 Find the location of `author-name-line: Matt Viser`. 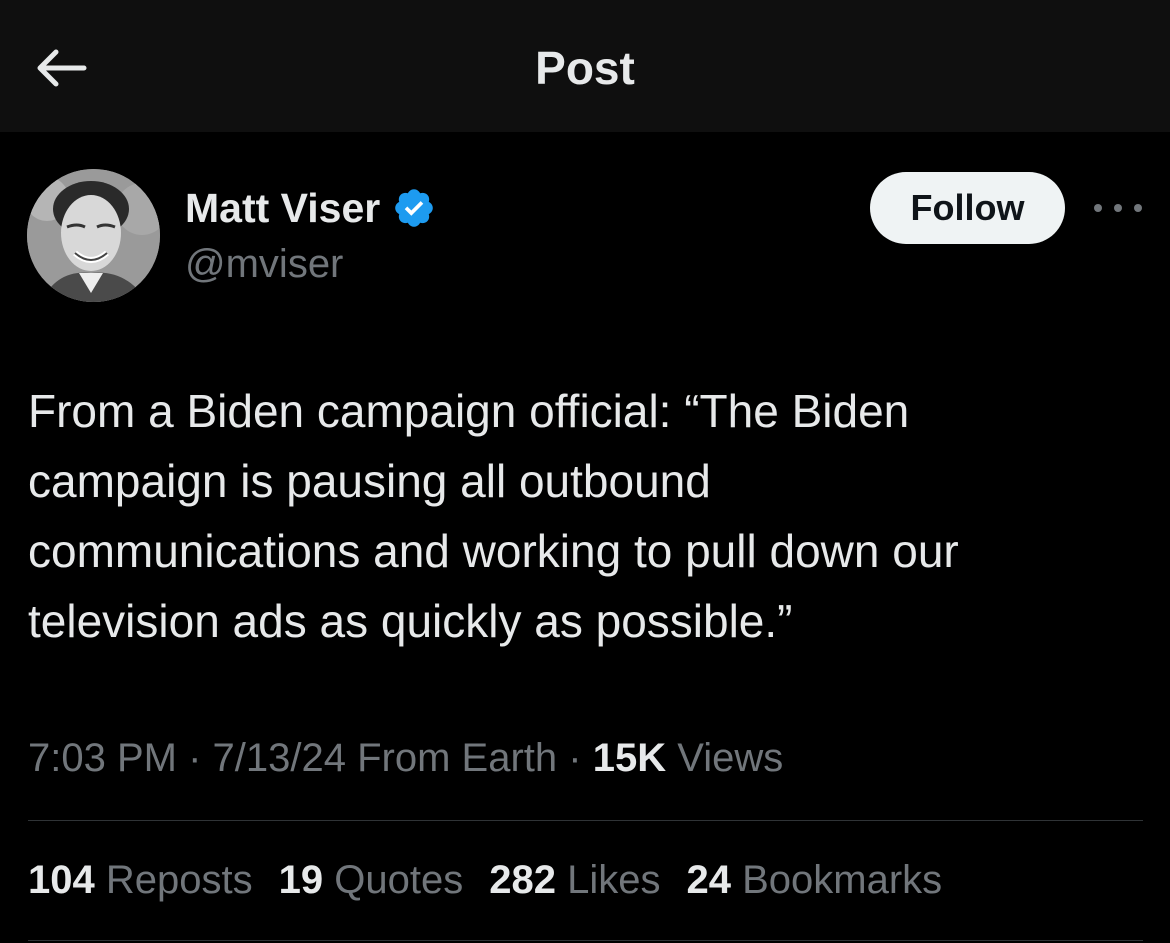

author-name-line: Matt Viser is located at coordinates (310, 208).